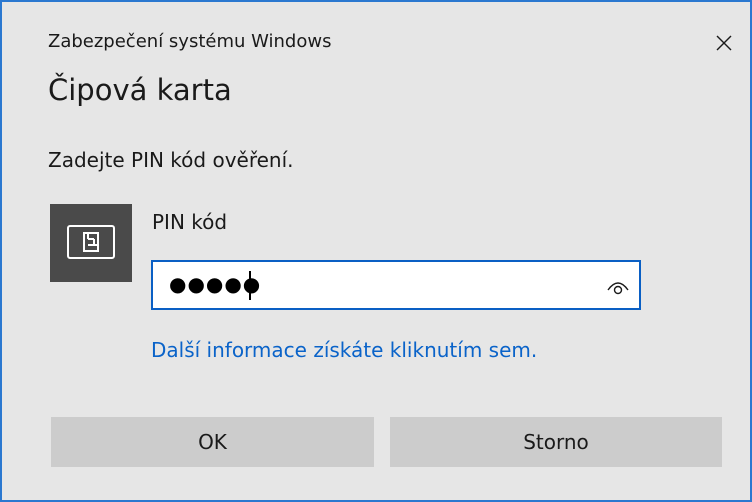  I want to click on pin-prompt: Zadejte PIN kód ověření., so click(171, 160).